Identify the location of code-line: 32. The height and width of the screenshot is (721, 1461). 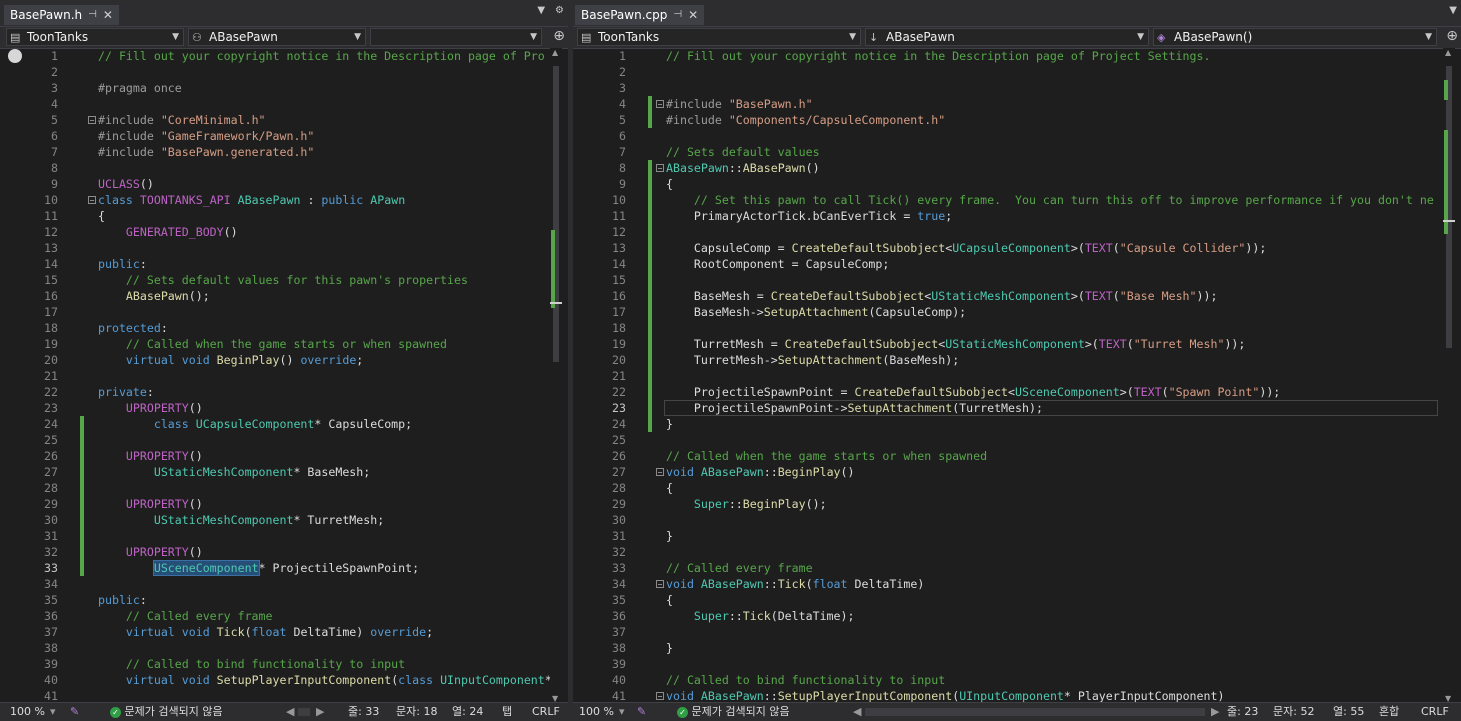
(1017, 552).